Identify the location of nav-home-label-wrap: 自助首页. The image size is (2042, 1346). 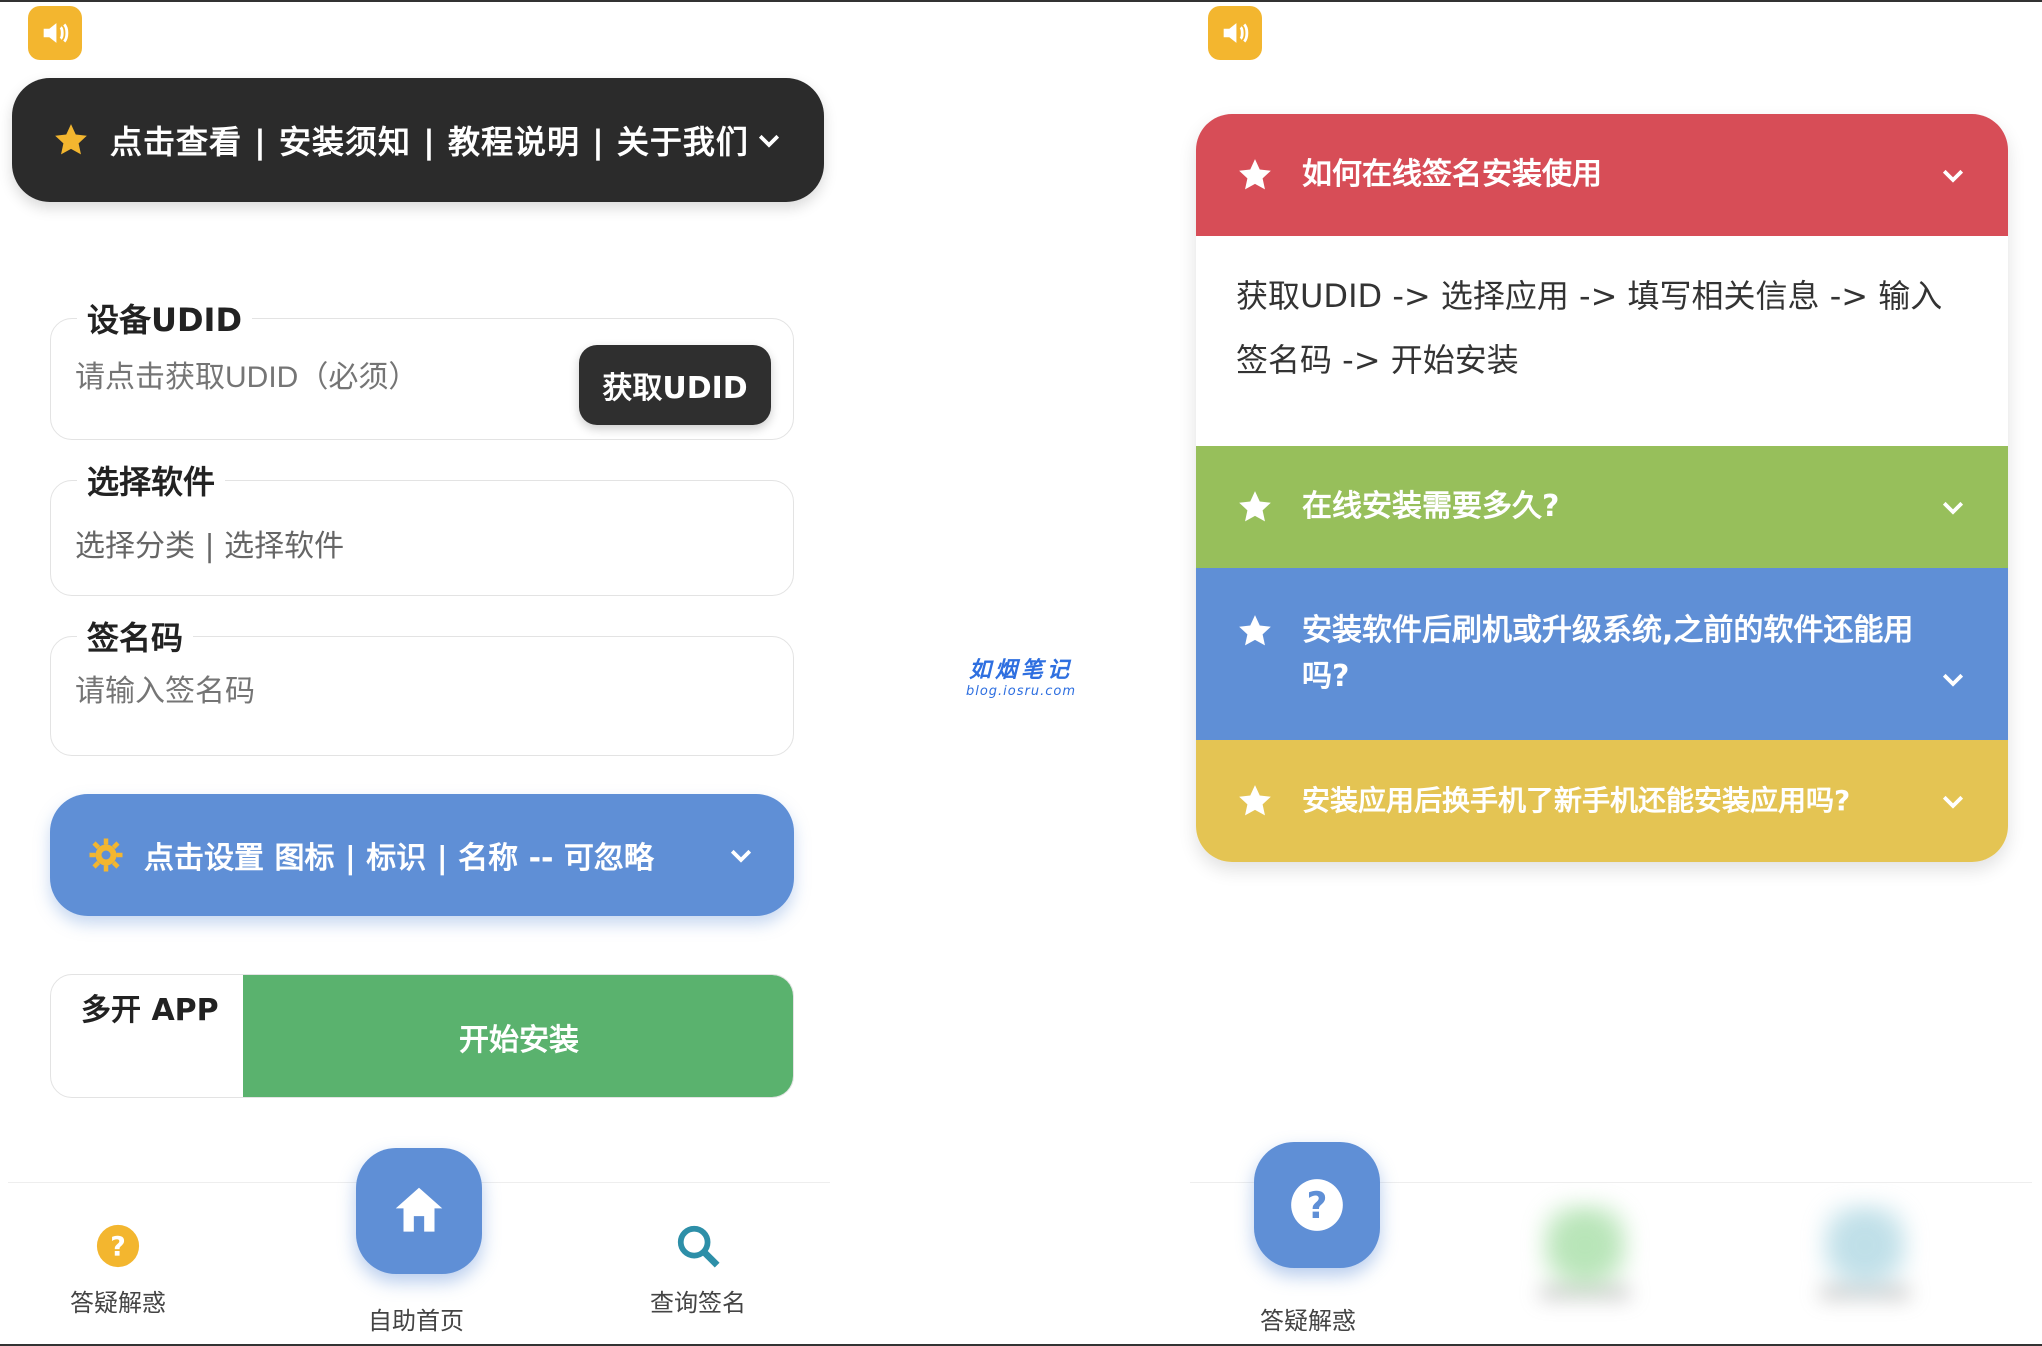
(416, 1311).